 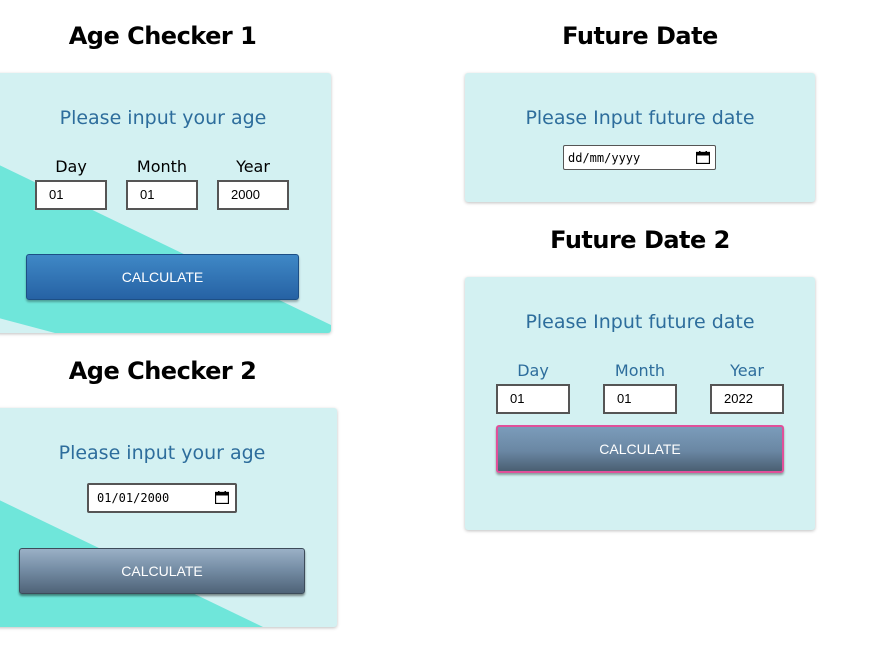 I want to click on age-checker-2-prompt: Please input your age, so click(x=162, y=453).